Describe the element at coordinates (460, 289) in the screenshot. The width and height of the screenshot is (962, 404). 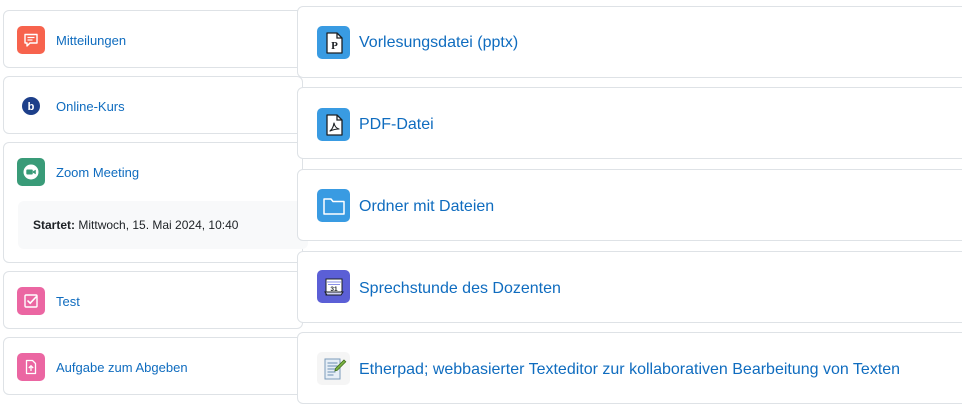
I see `activity-link-sprechstunde: Sprechstunde des Dozenten` at that location.